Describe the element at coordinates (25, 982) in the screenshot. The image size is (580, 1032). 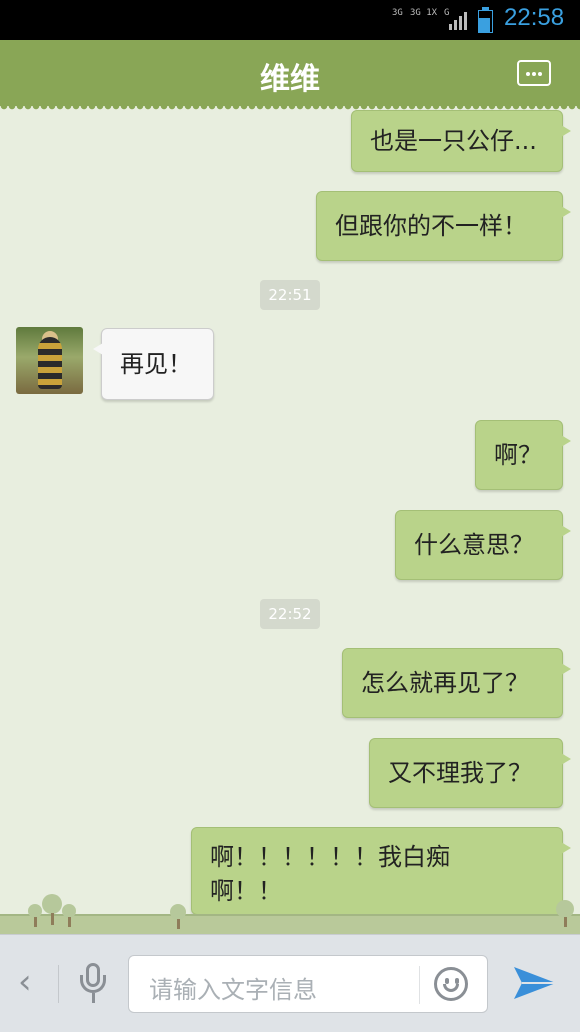
I see `chevron-left-icon: ‹` at that location.